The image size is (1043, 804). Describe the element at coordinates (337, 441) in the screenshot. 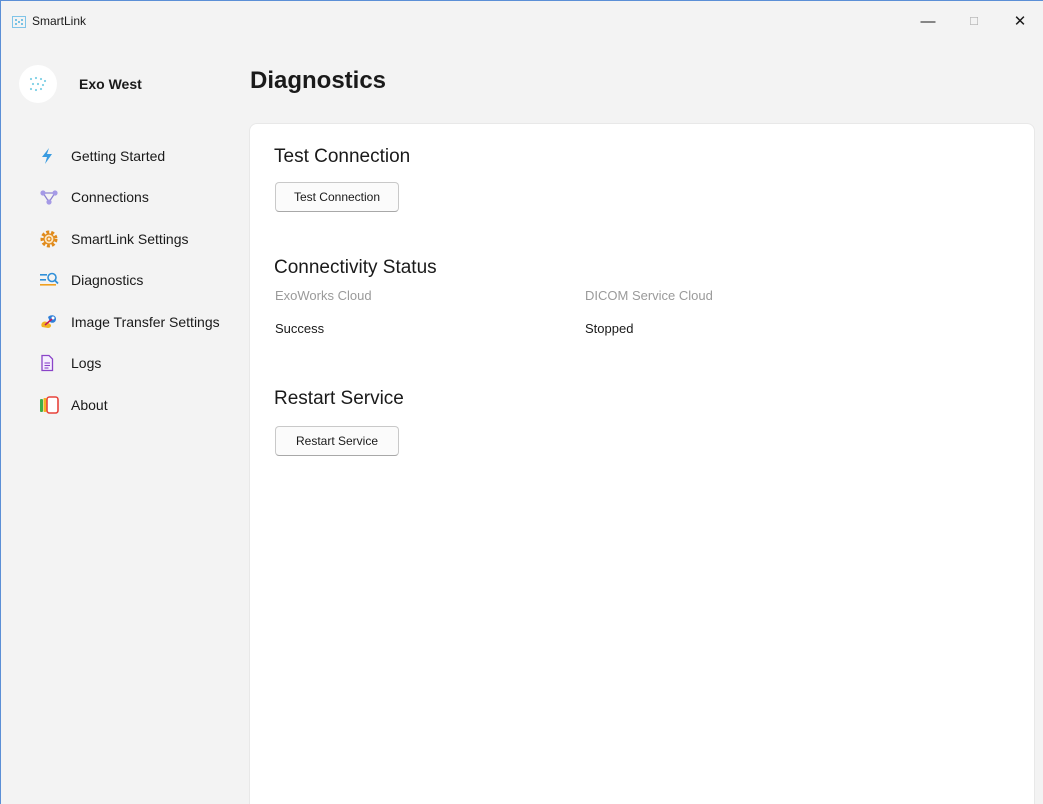

I see `restart-service-button: Restart Service` at that location.